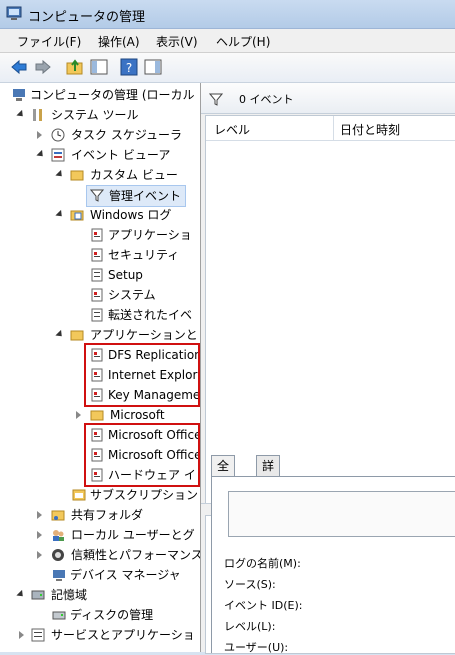  I want to click on show-hide-tree-icon, so click(99, 67).